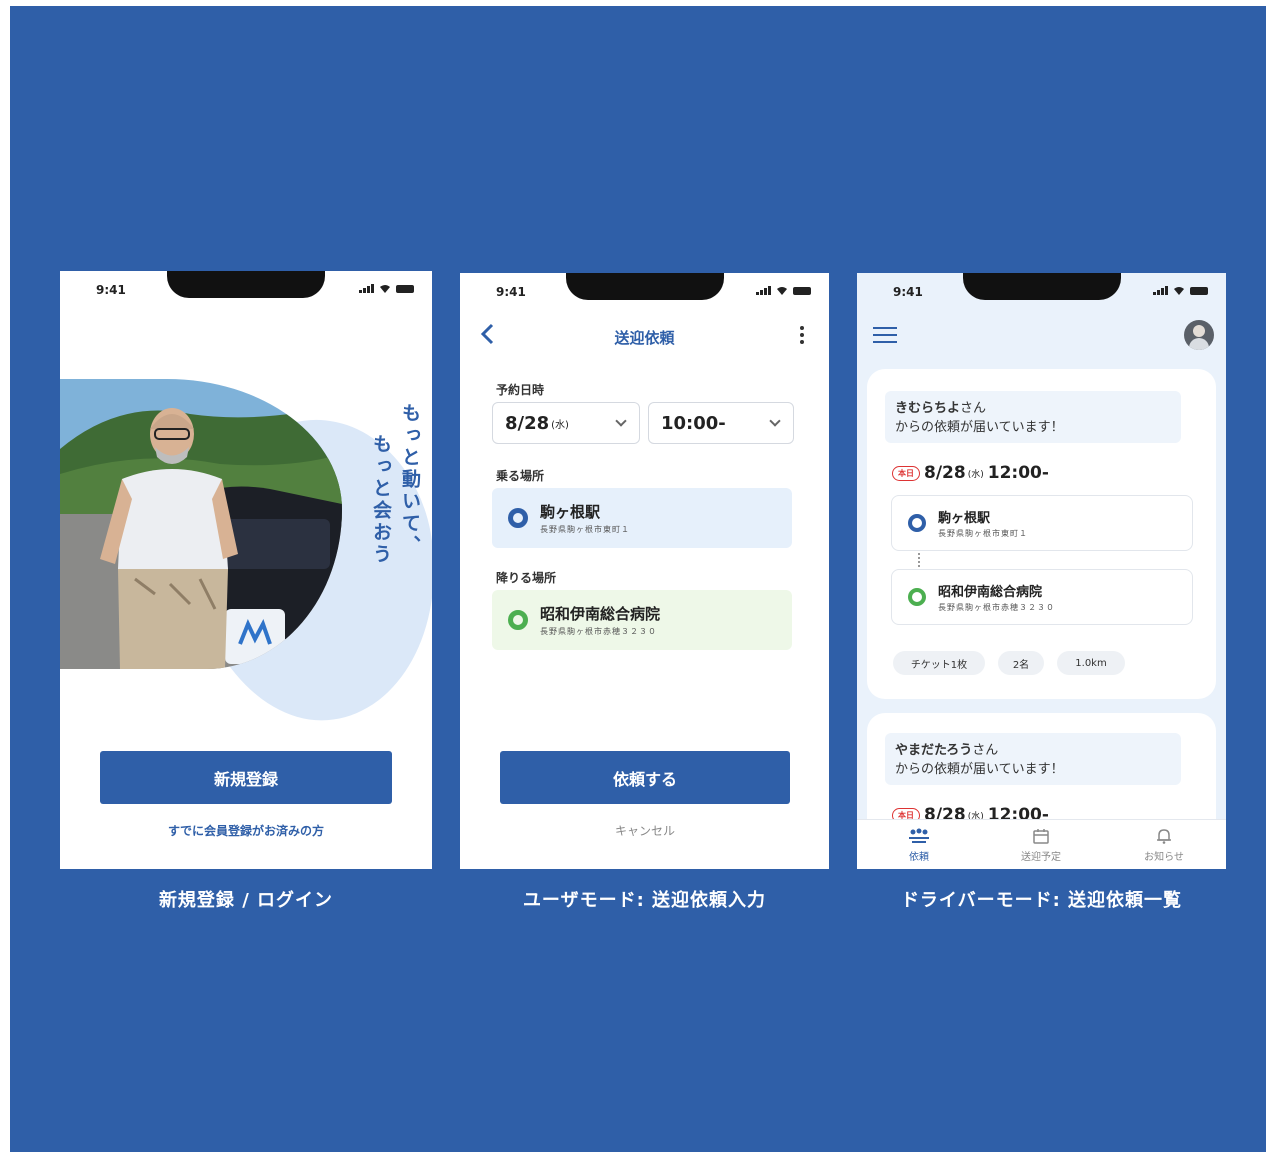 The width and height of the screenshot is (1266, 1152). I want to click on requester-name: きむらちよ, so click(928, 408).